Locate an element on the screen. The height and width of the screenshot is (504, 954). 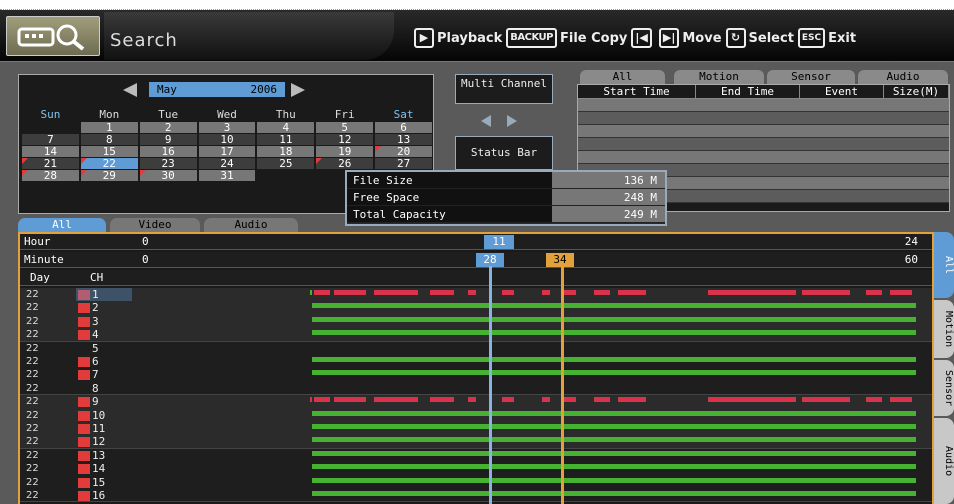
side-tab-sensor: Sensor is located at coordinates (944, 388).